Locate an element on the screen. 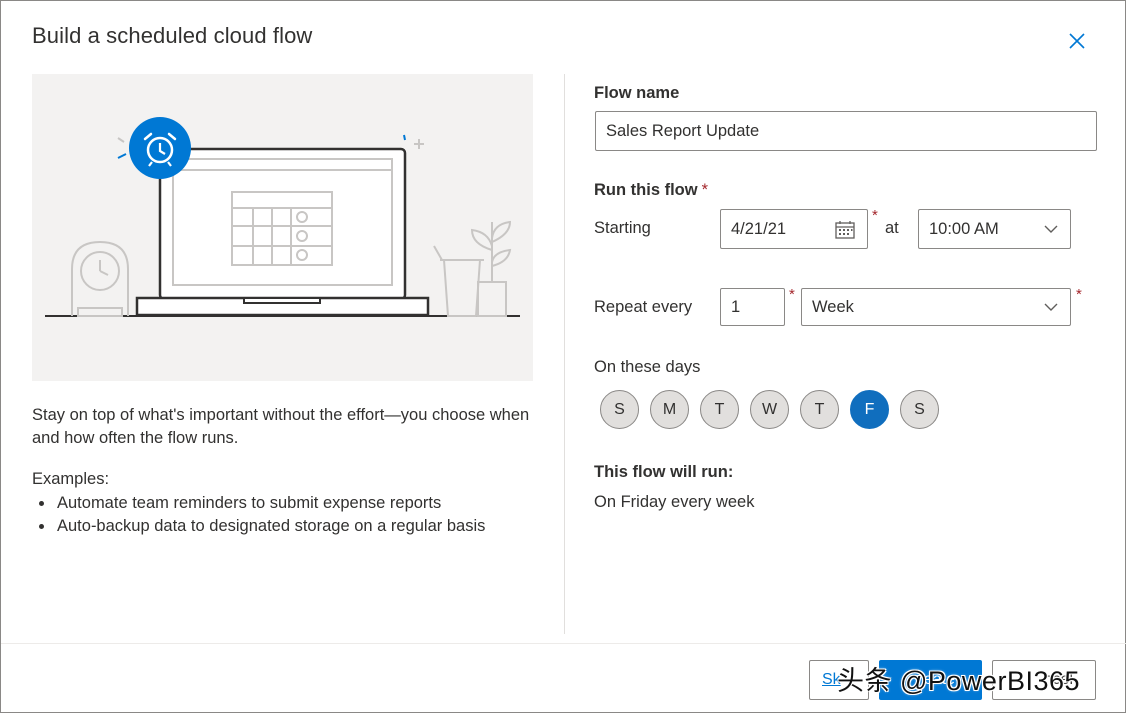  start-date-field: 4/21/21 is located at coordinates (794, 229).